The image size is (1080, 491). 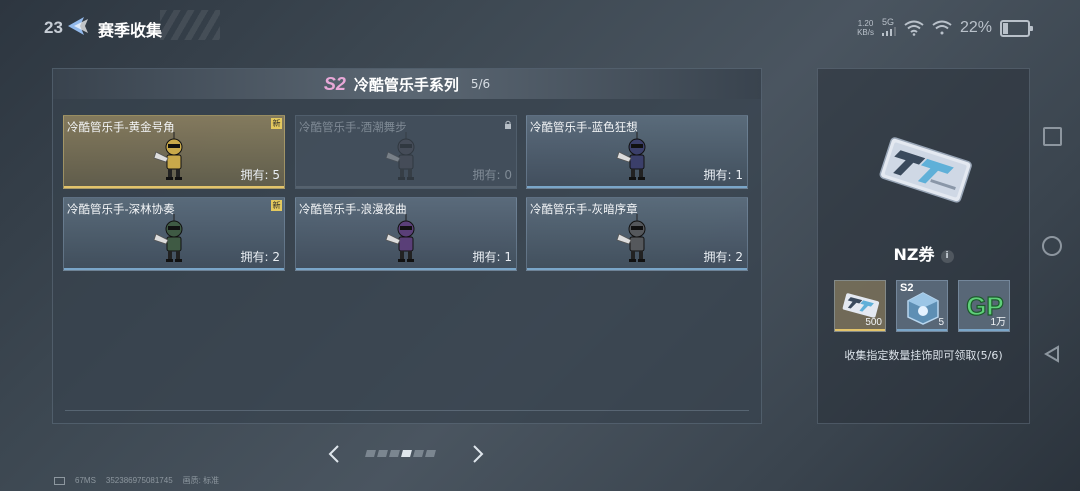 What do you see at coordinates (998, 322) in the screenshot?
I see `reward-quantity: 1万` at bounding box center [998, 322].